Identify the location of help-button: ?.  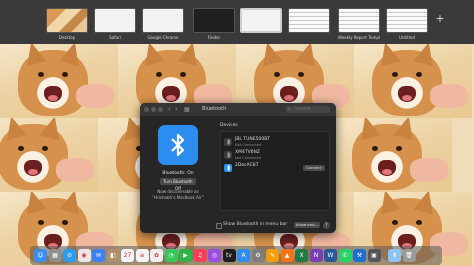
(326, 225).